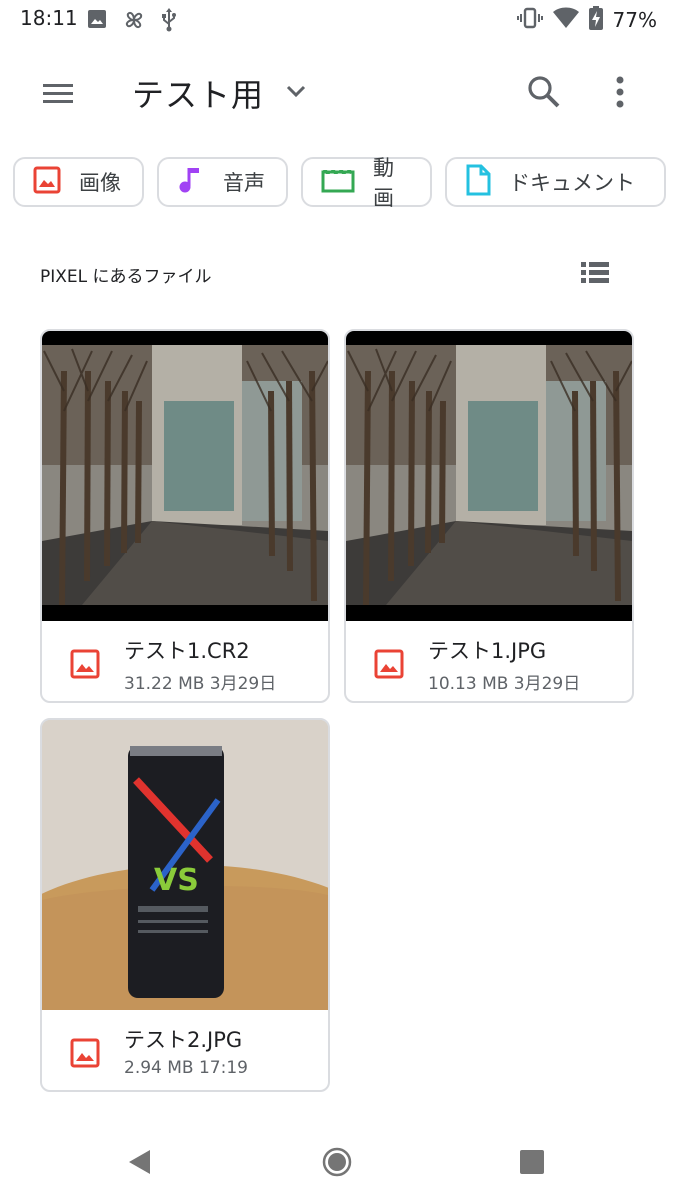  Describe the element at coordinates (337, 92) in the screenshot. I see `top-app-bar: テスト用` at that location.